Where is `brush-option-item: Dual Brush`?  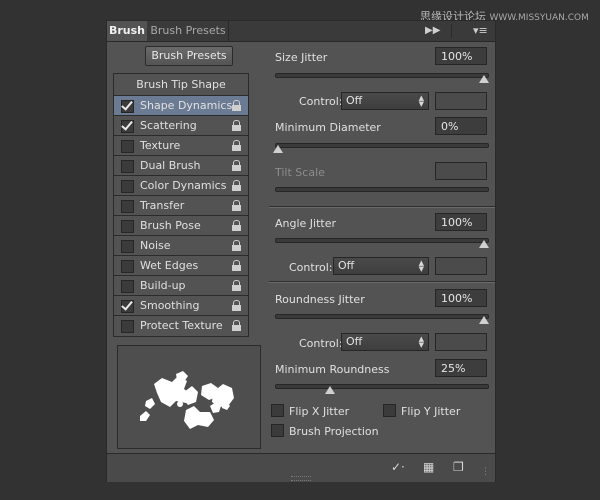 brush-option-item: Dual Brush is located at coordinates (181, 166).